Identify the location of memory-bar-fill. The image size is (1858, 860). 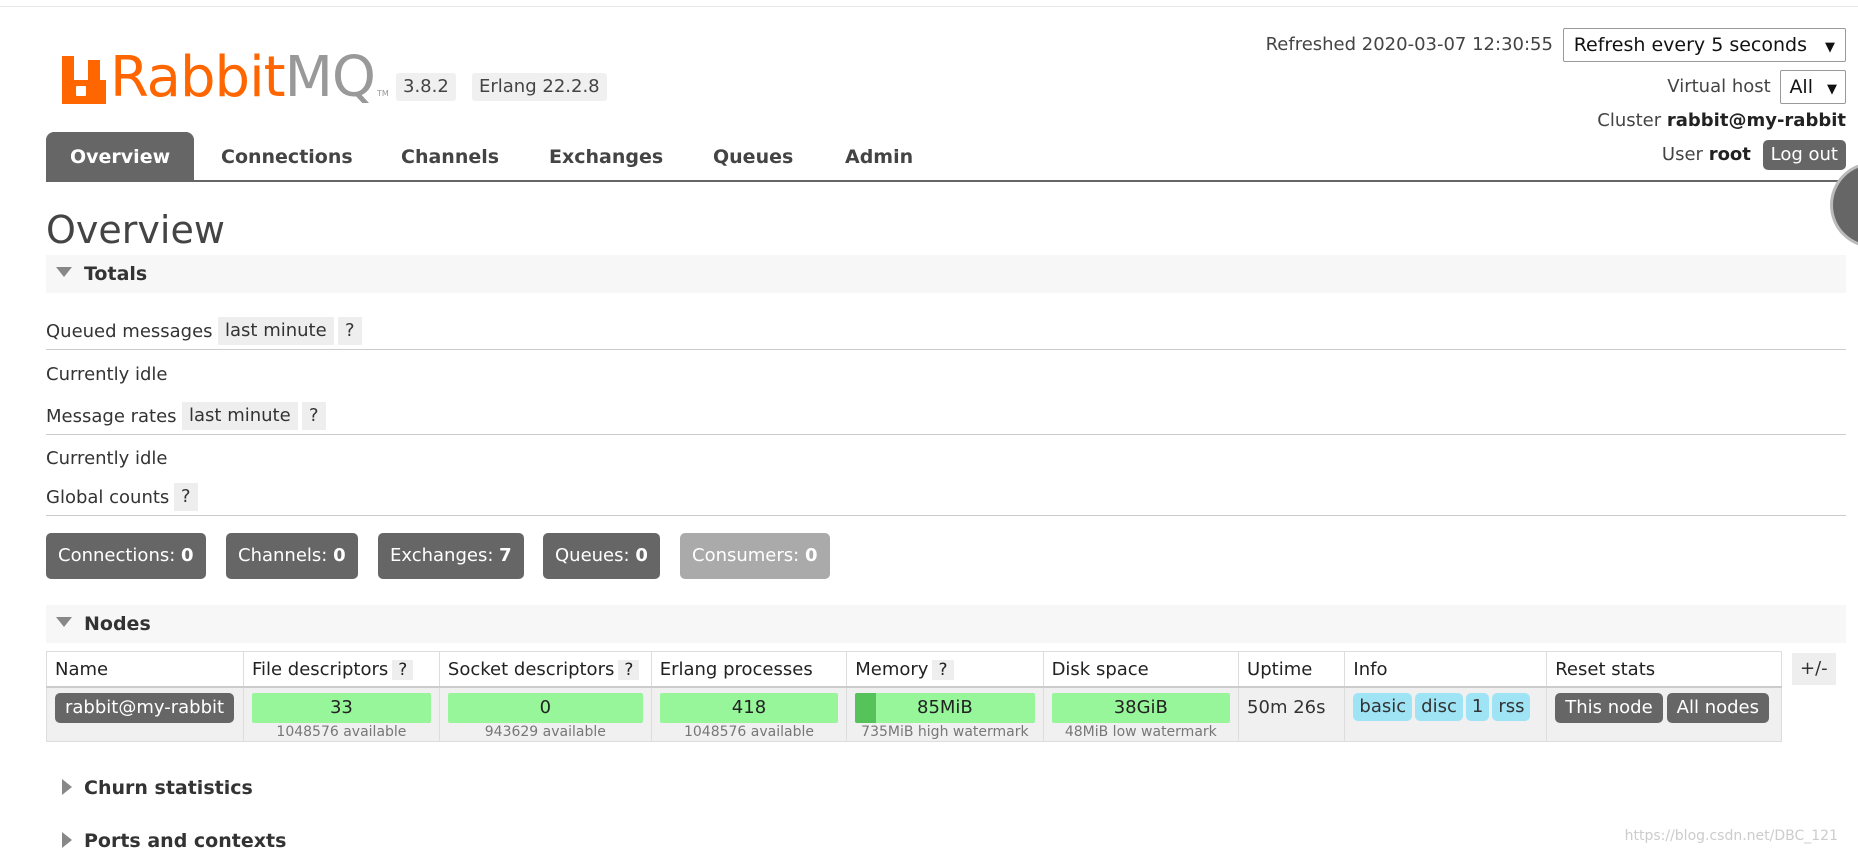
(866, 708).